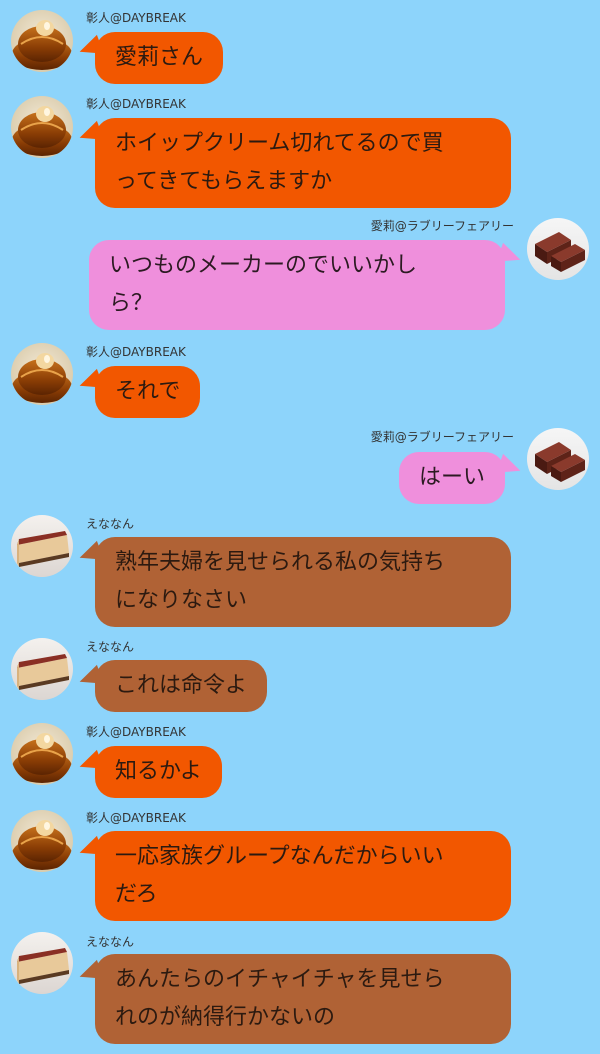 Image resolution: width=600 pixels, height=1054 pixels. Describe the element at coordinates (303, 876) in the screenshot. I see `message-bubble: 一応家族グループなんだからいい だろ` at that location.